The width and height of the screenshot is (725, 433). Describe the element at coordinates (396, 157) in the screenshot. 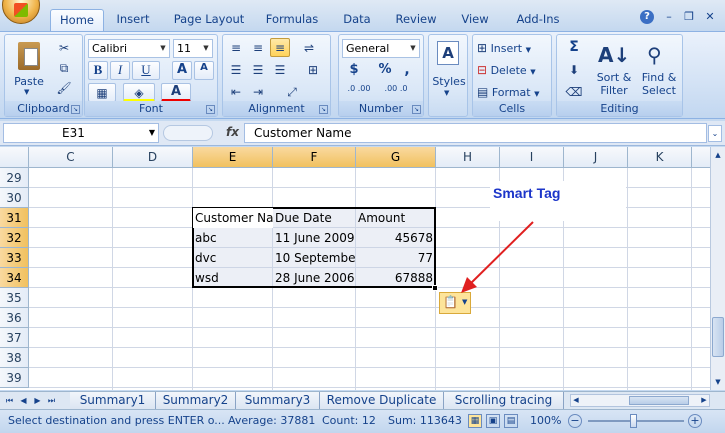

I see `column-header-g: G` at that location.